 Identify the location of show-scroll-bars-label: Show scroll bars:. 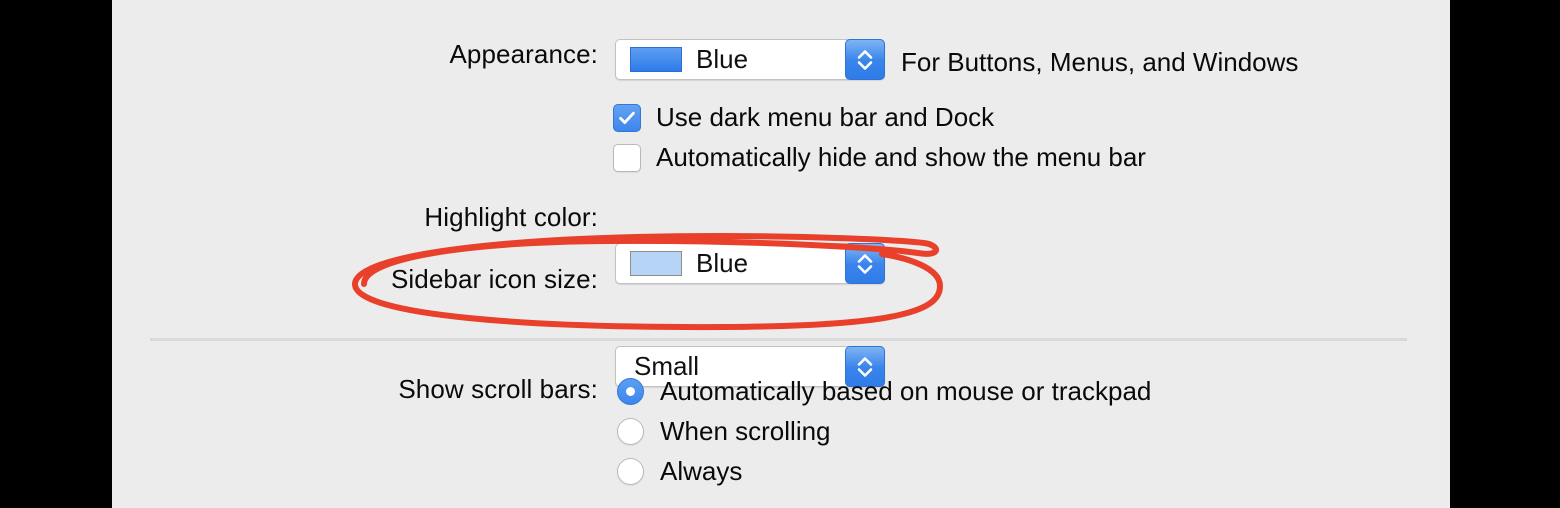
(498, 389).